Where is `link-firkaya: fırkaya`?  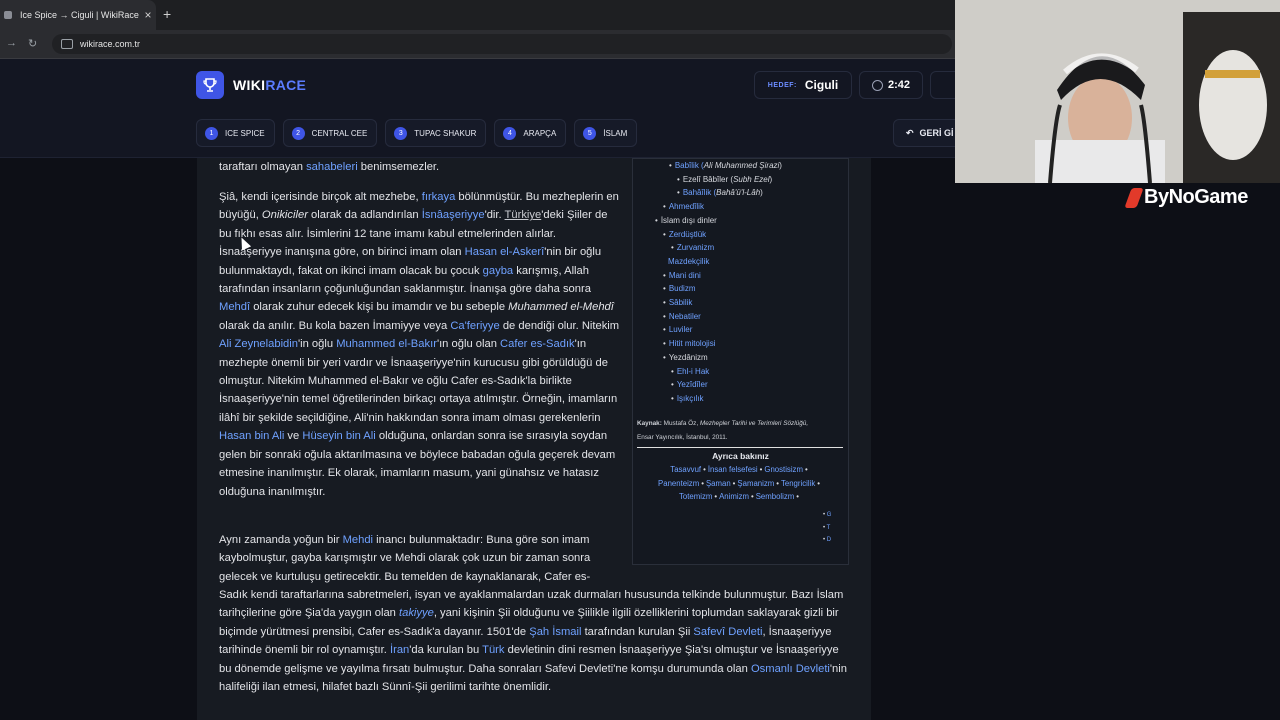 link-firkaya: fırkaya is located at coordinates (439, 197).